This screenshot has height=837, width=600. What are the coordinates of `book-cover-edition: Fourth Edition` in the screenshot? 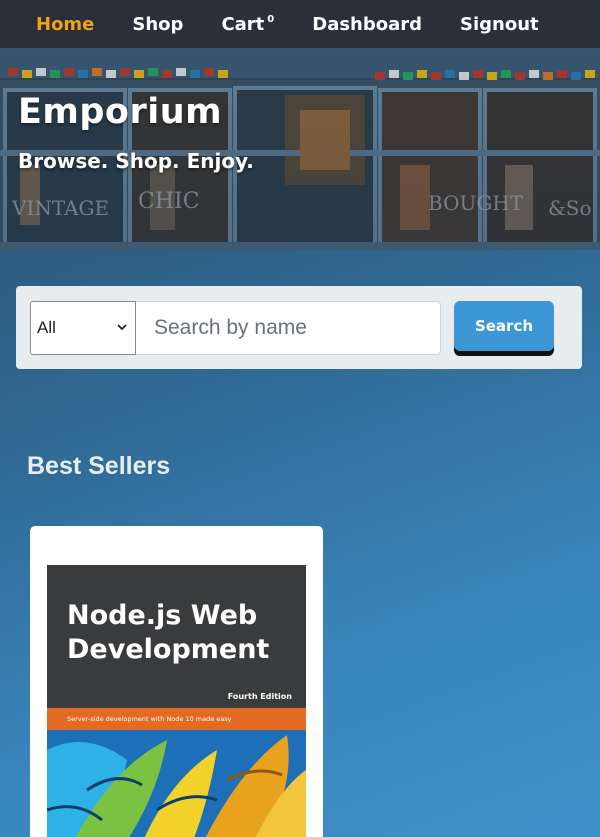 It's located at (259, 696).